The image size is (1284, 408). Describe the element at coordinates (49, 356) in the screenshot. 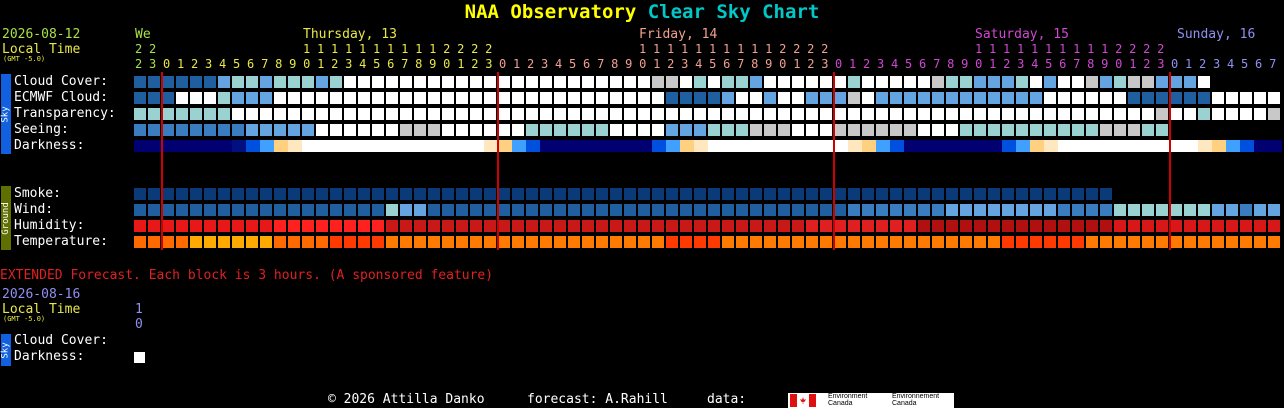

I see `extended-label-darkness: Darkness:` at that location.